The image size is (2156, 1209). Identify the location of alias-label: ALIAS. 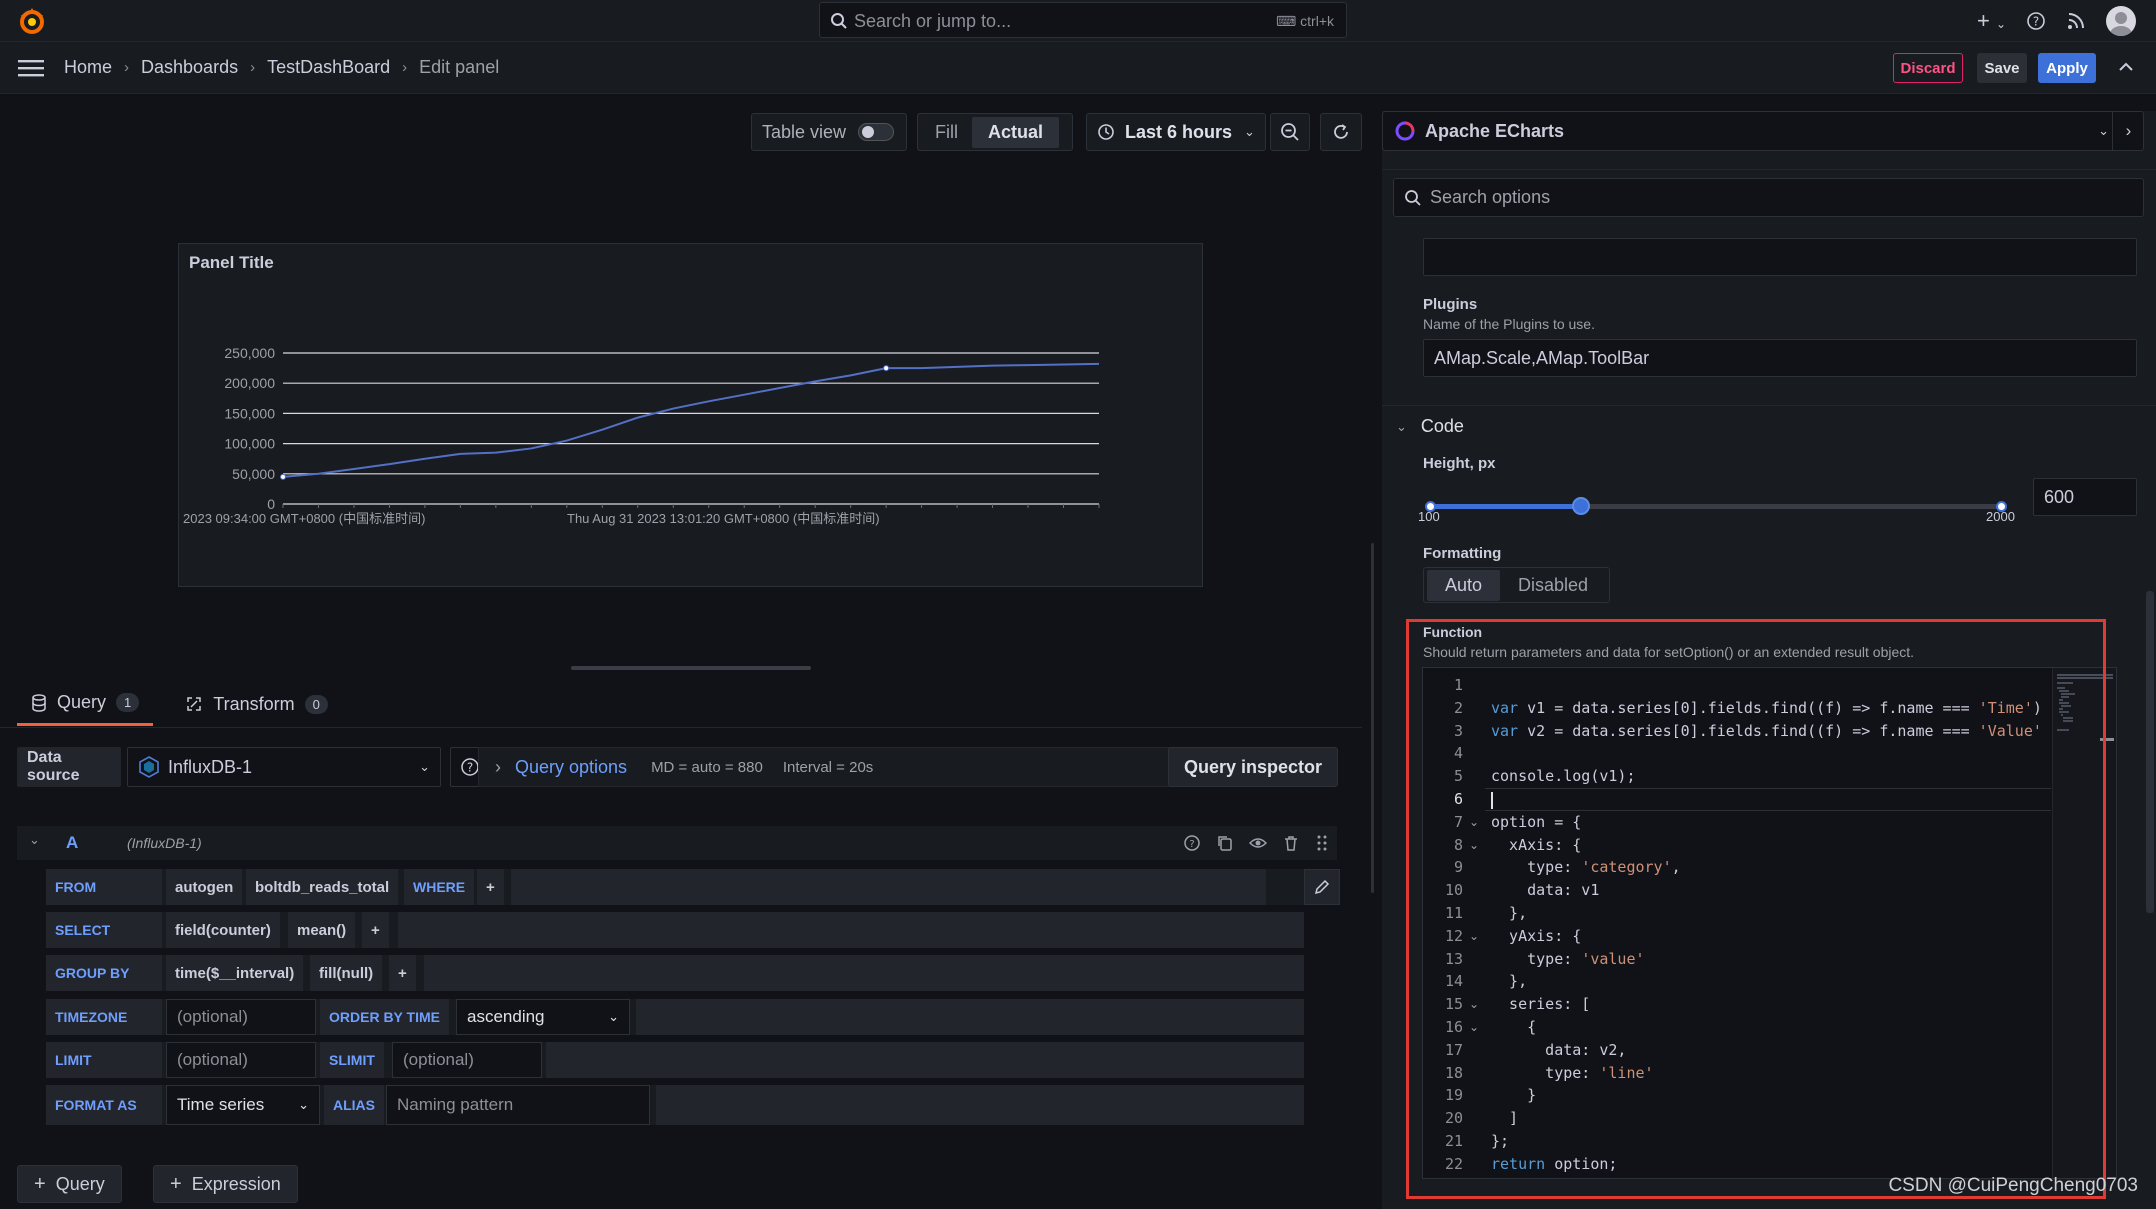
(354, 1105).